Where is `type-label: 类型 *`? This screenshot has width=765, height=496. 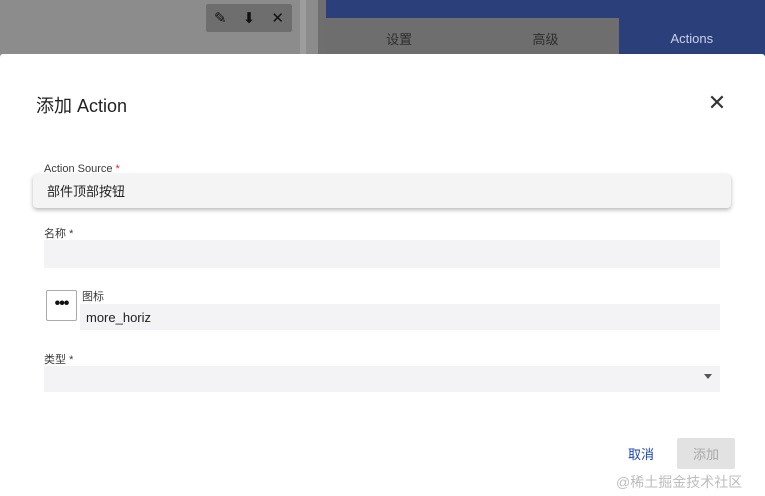
type-label: 类型 * is located at coordinates (58, 359).